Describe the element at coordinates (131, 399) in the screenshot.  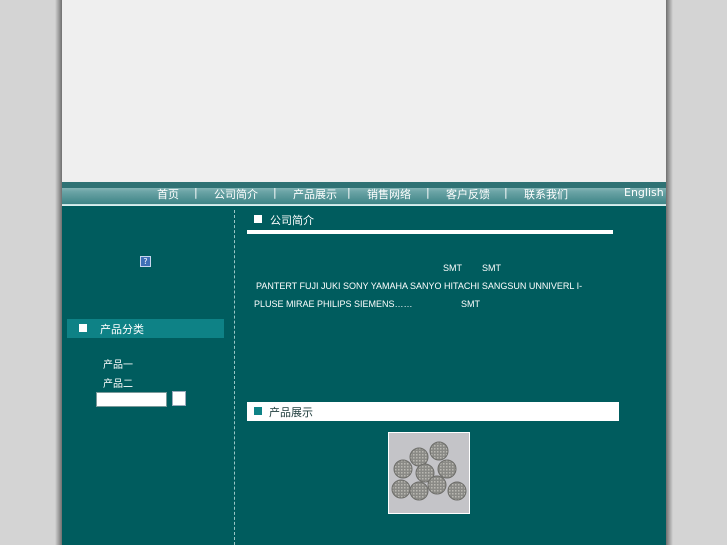
I see `search-input` at that location.